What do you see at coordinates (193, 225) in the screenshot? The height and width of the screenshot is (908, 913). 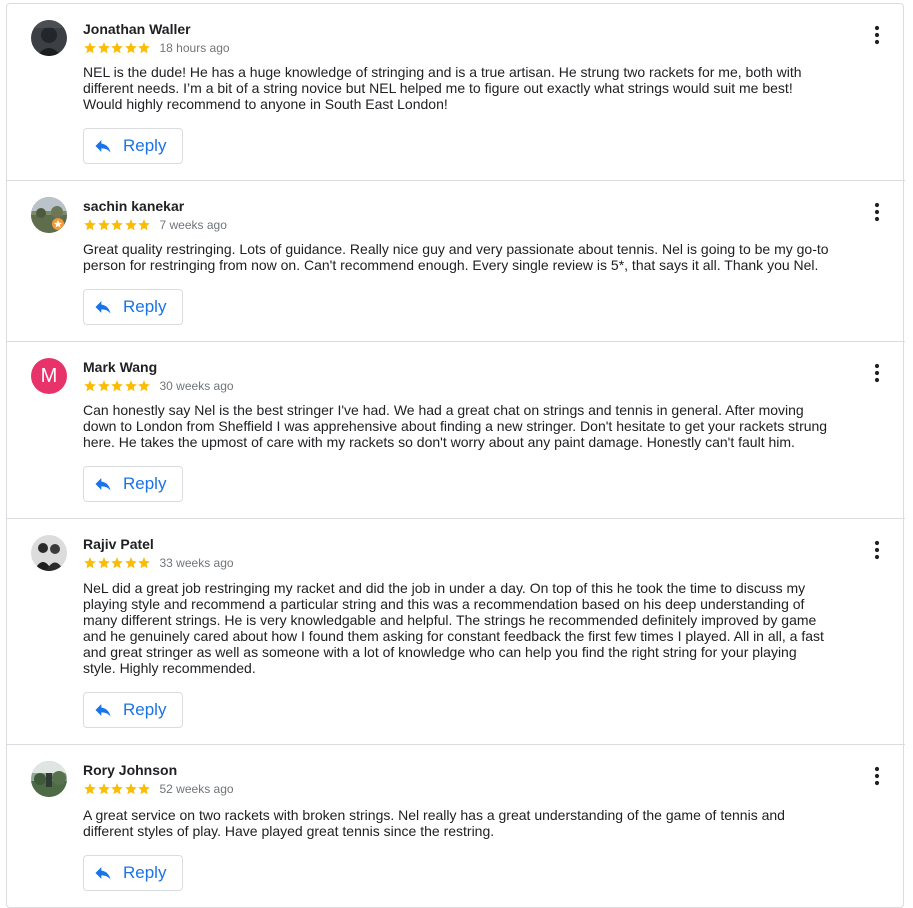 I see `review-time: 7 weeks ago` at bounding box center [193, 225].